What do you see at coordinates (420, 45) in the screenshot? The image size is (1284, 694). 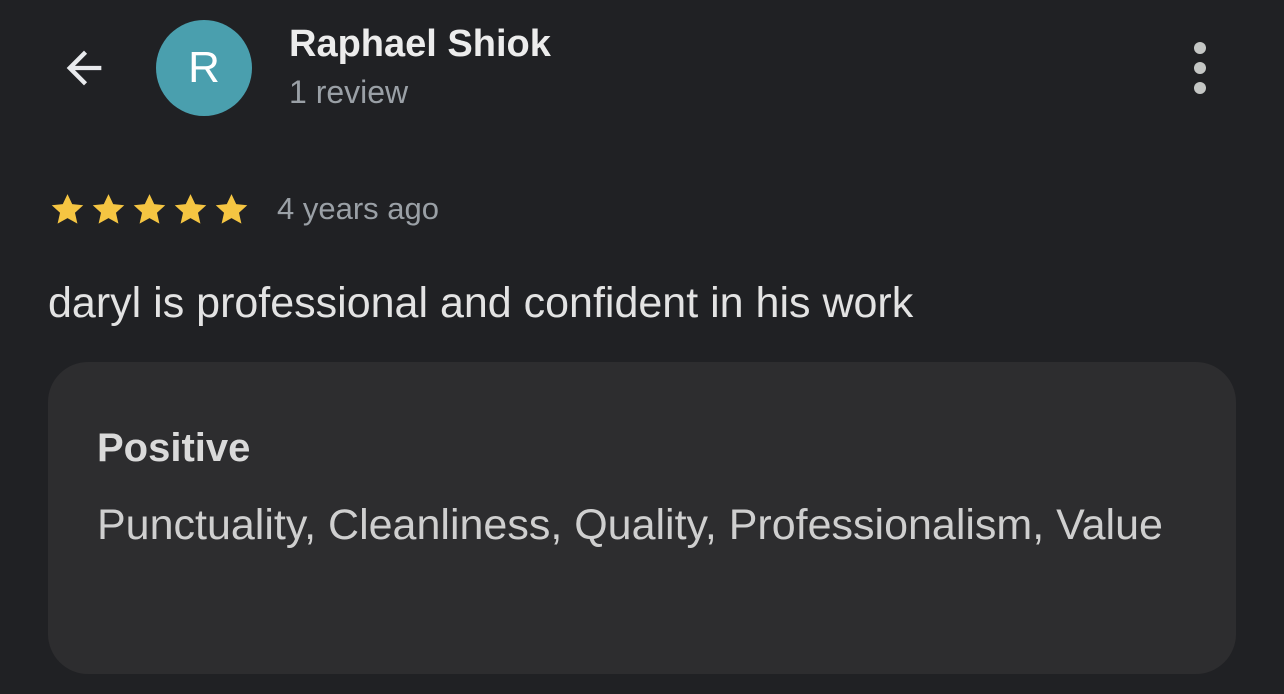 I see `reviewer-name: Raphael Shiok` at bounding box center [420, 45].